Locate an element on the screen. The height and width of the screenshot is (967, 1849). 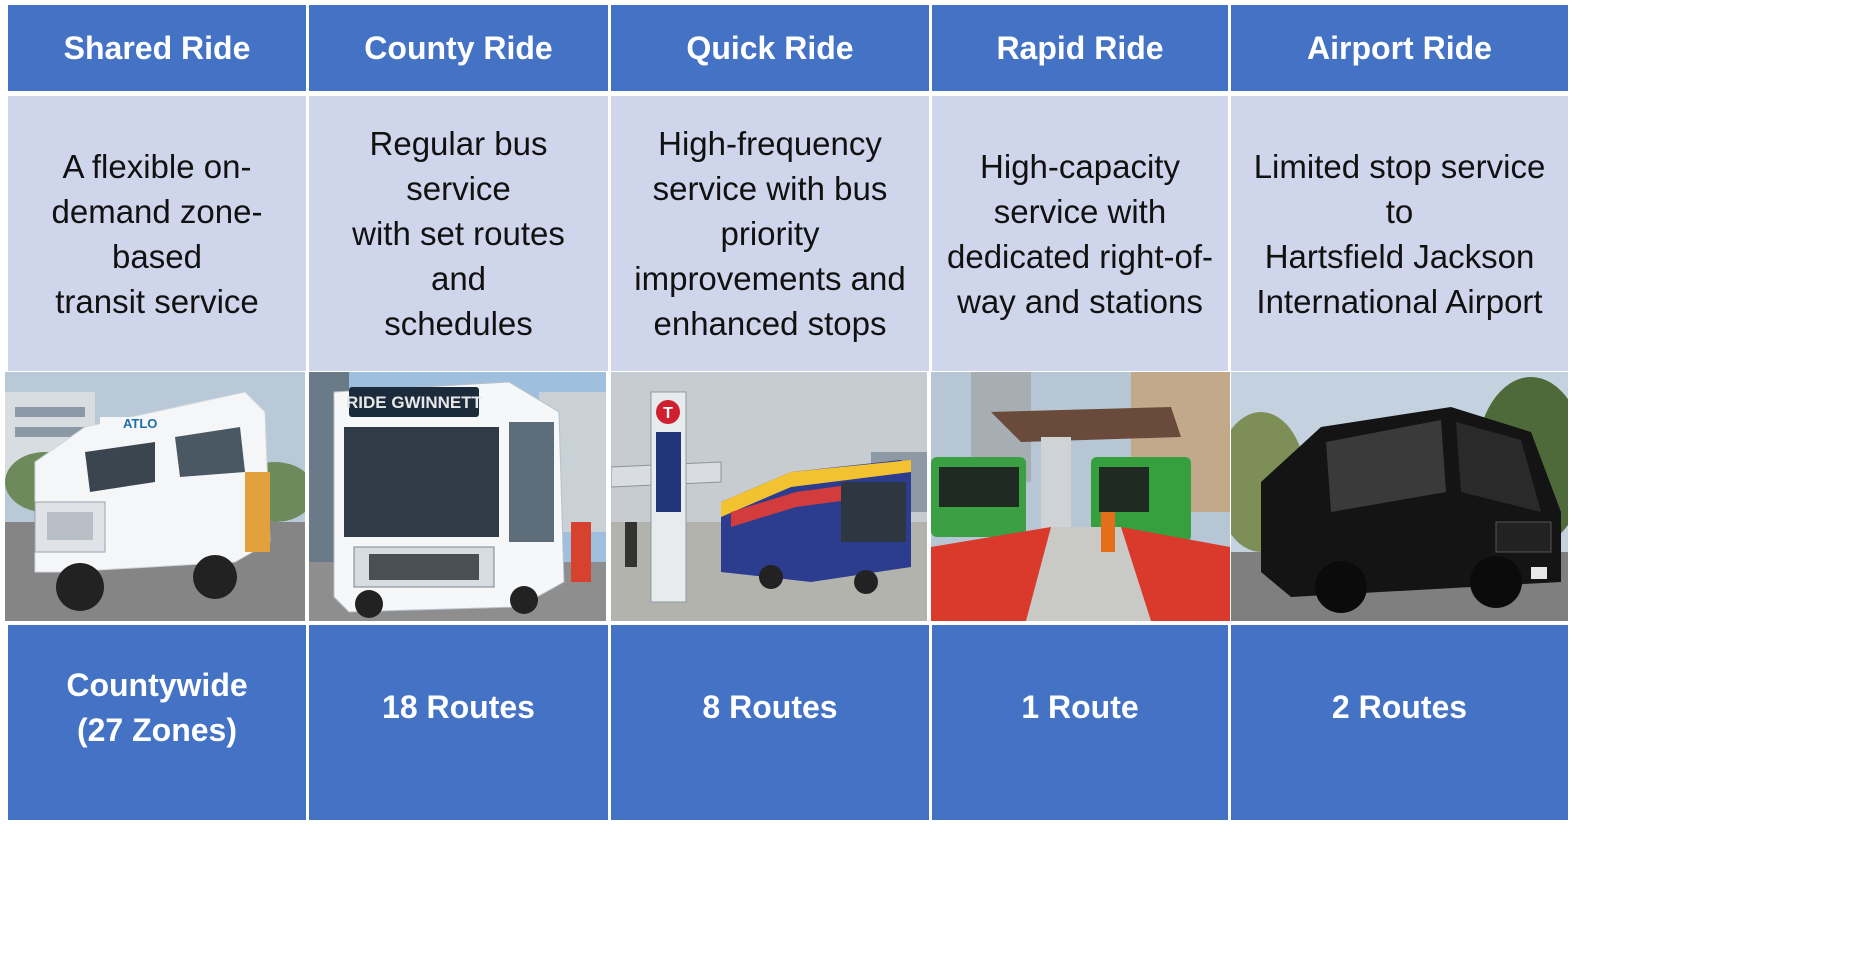
header-shared-ride: Shared Ride is located at coordinates (157, 48).